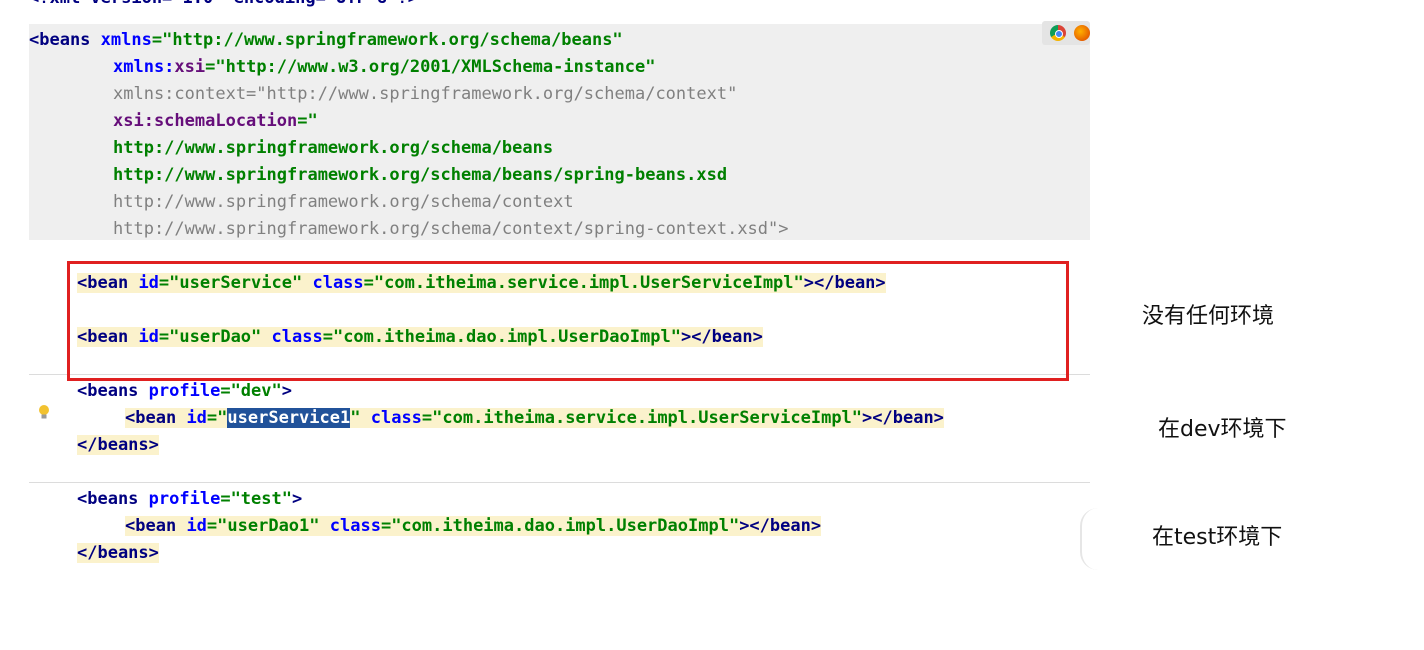 Image resolution: width=1424 pixels, height=650 pixels. What do you see at coordinates (1082, 33) in the screenshot?
I see `firefox-icon` at bounding box center [1082, 33].